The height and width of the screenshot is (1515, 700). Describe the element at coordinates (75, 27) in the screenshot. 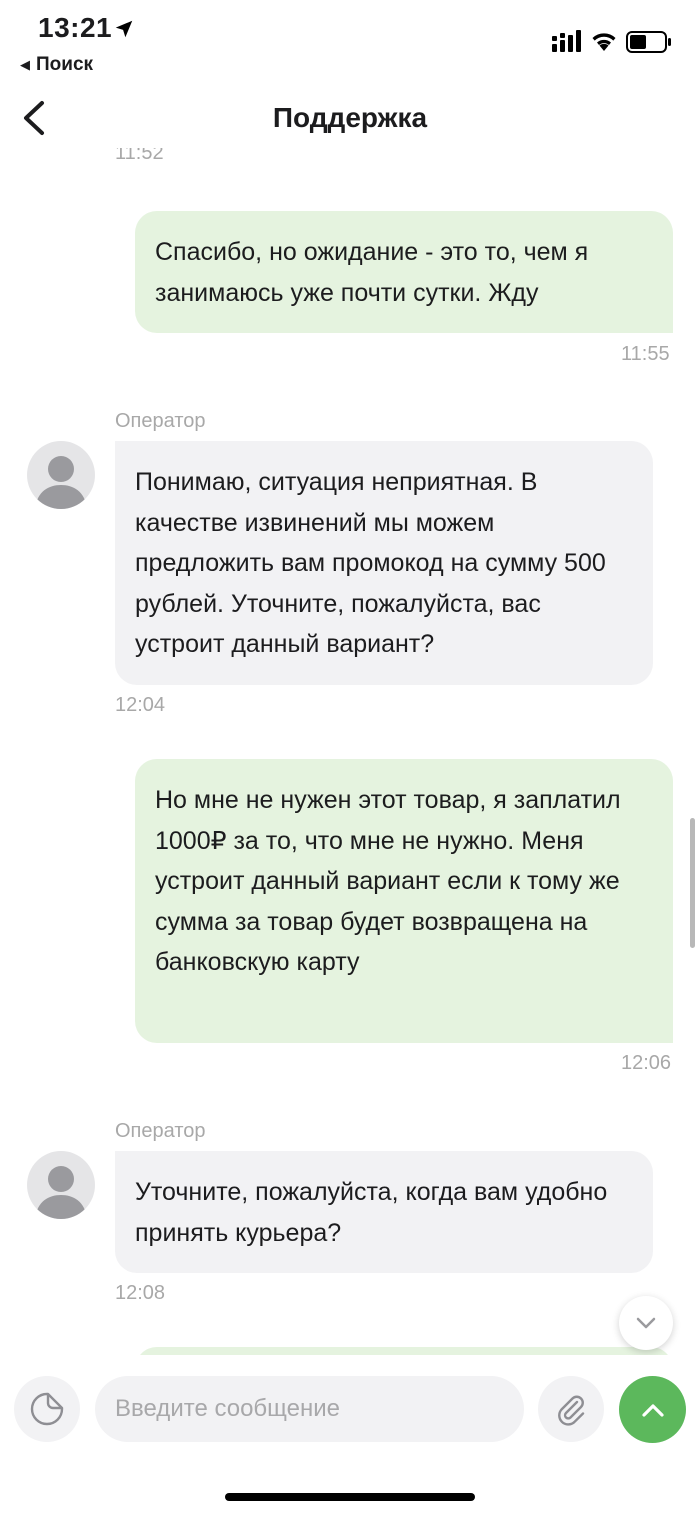

I see `status-time: 13:21` at that location.